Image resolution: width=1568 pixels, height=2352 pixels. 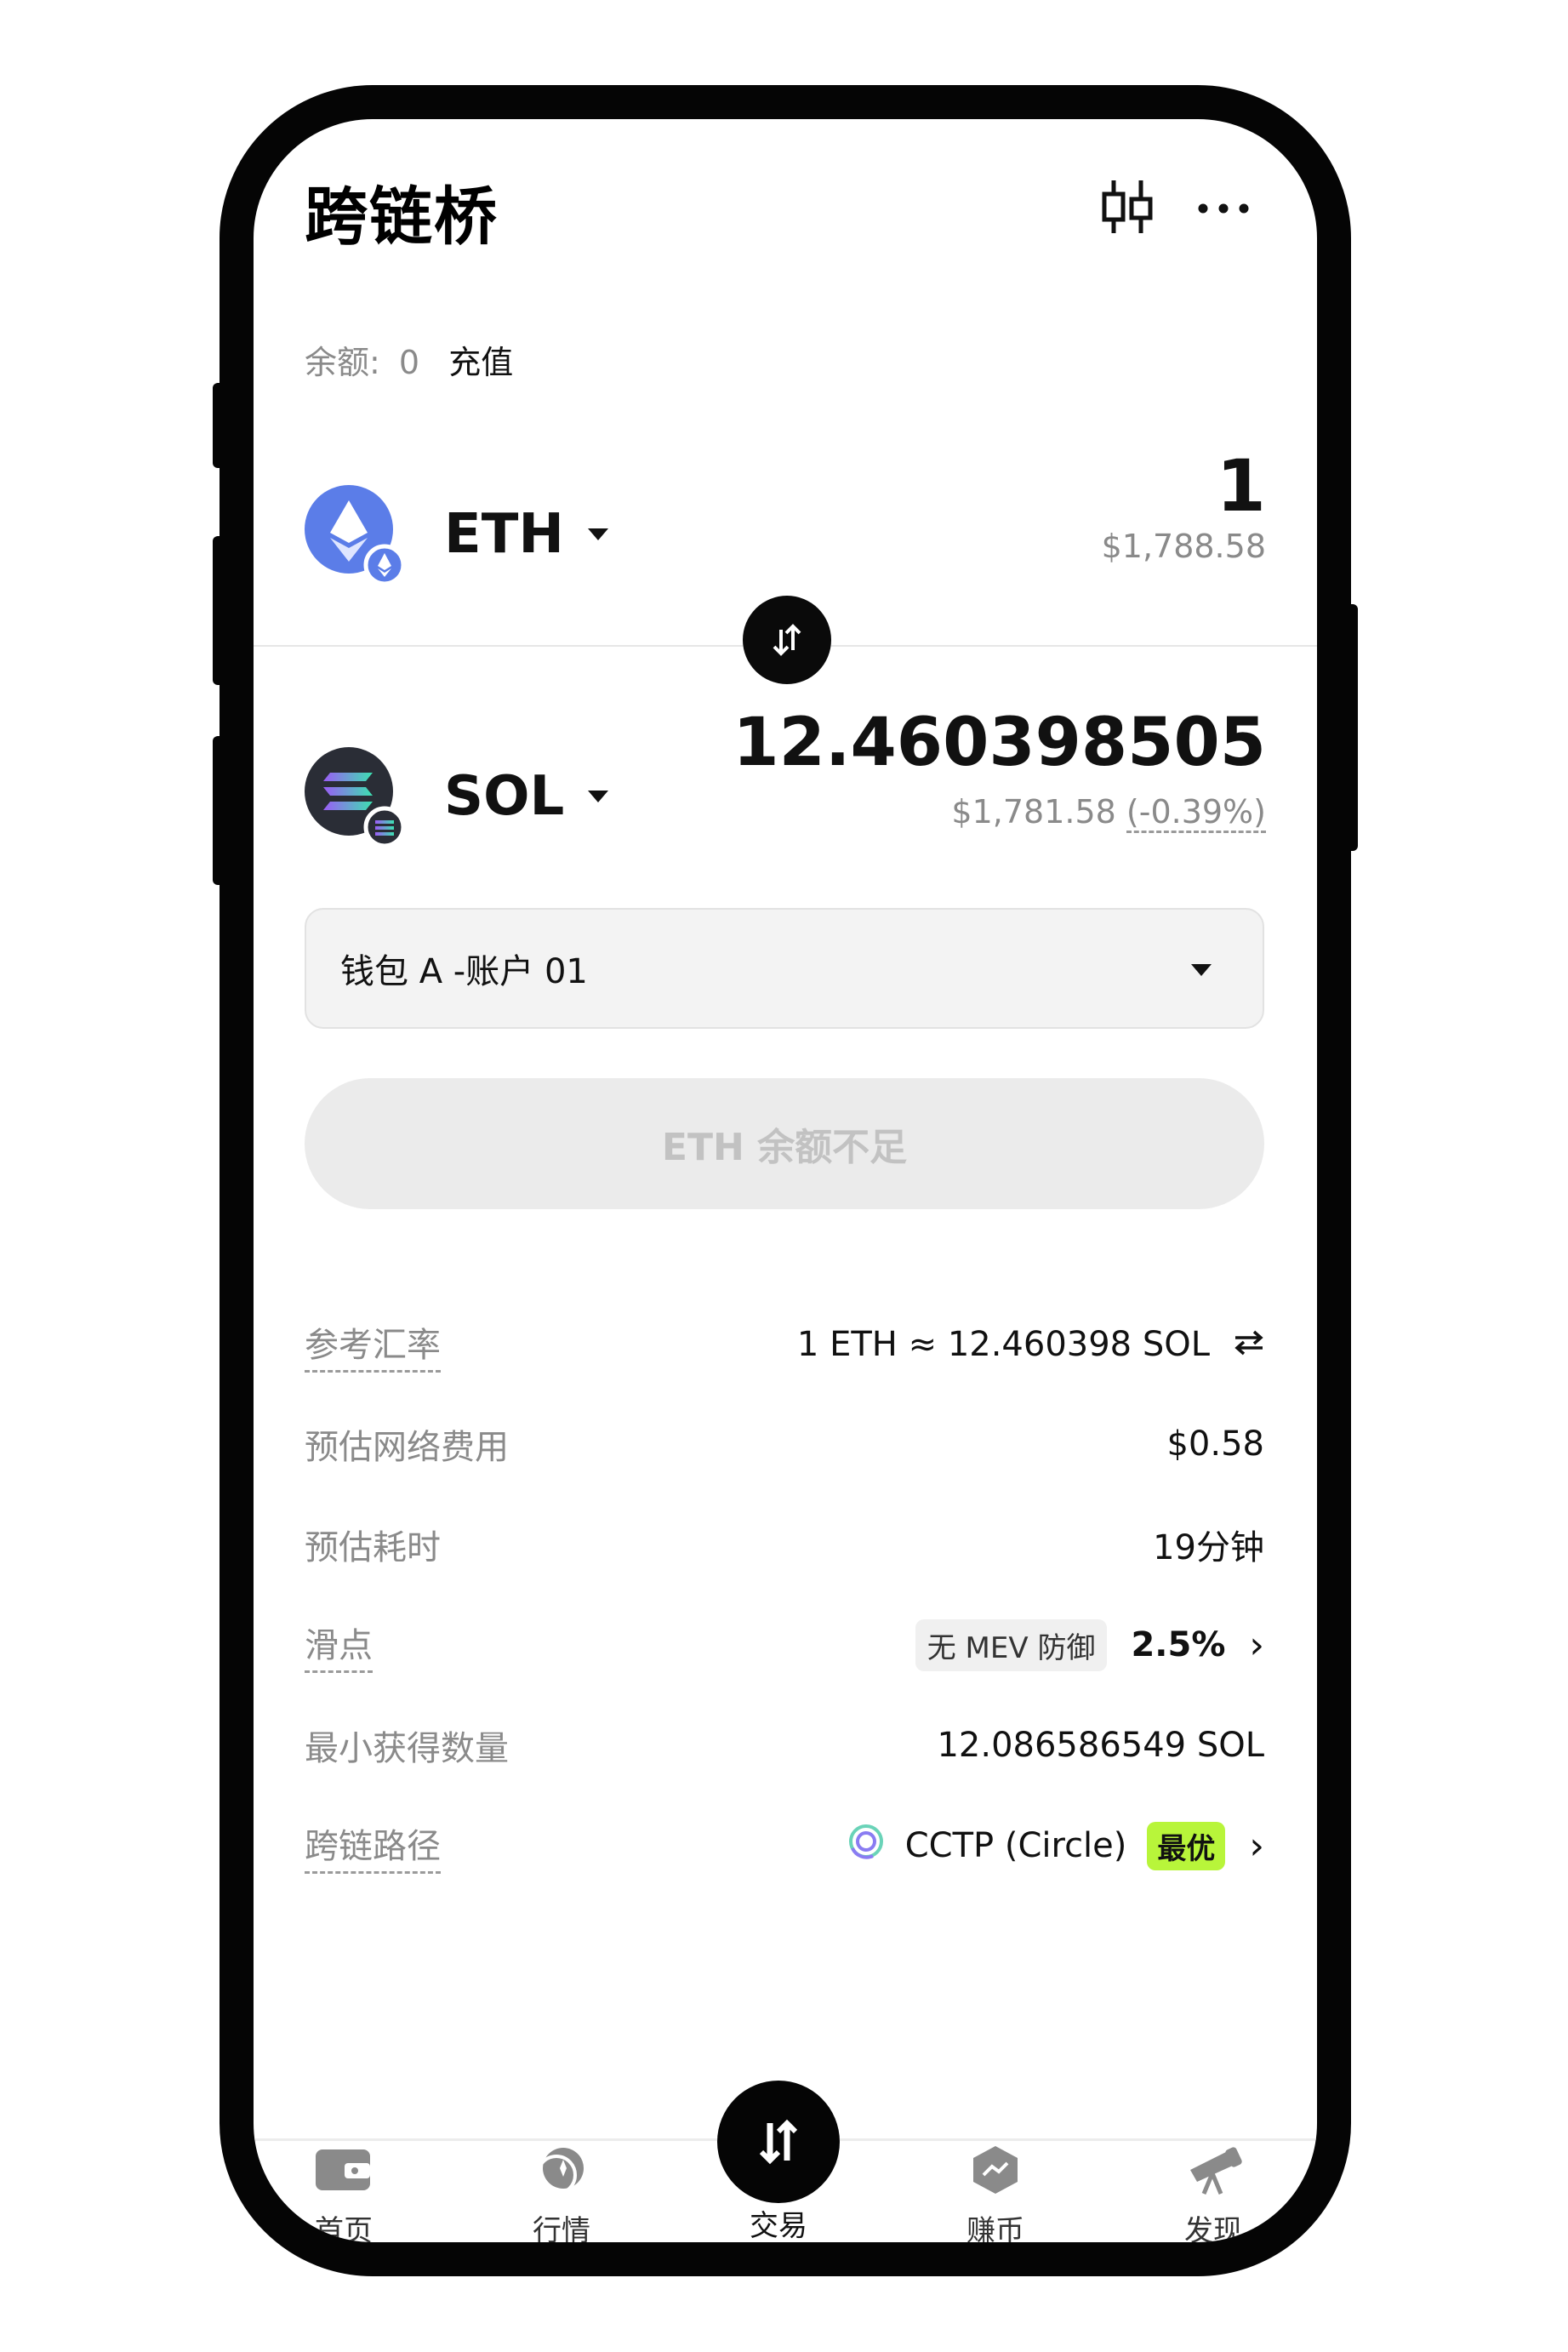 I want to click on wallet-account-select: 钱包 A -账户 01, so click(x=784, y=968).